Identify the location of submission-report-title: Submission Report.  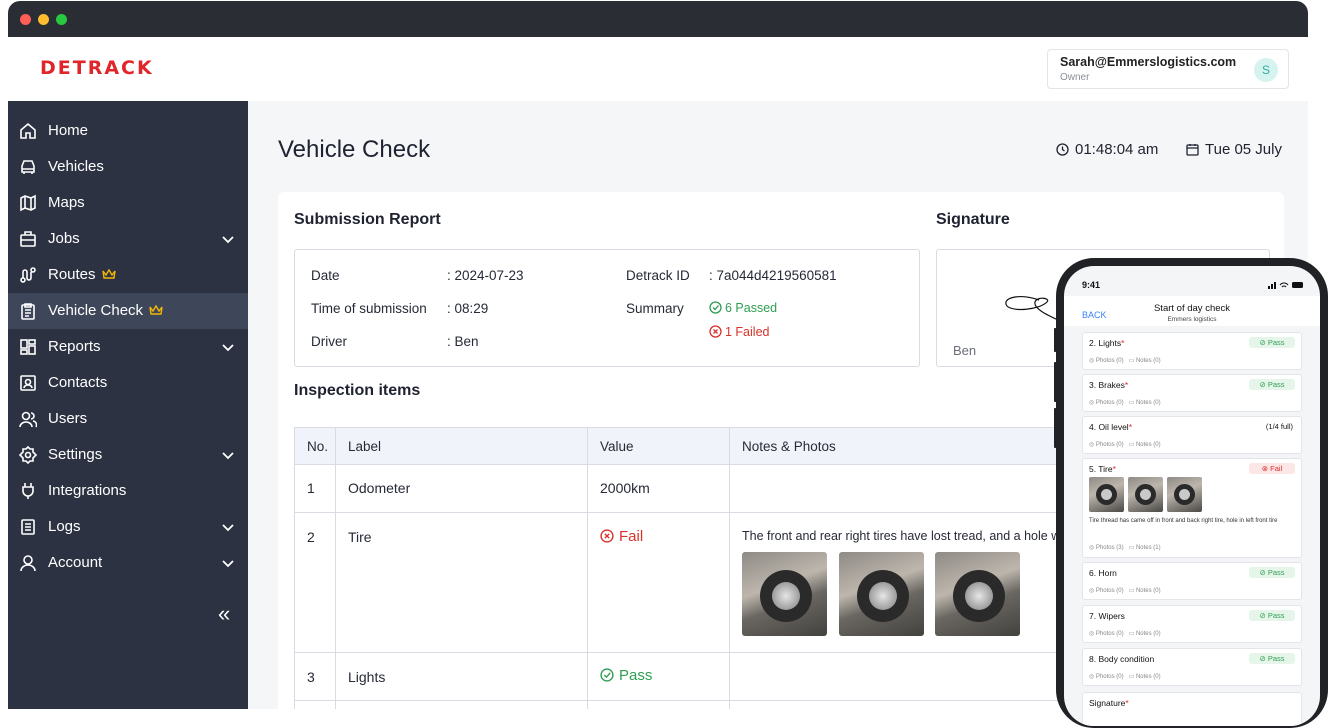
(367, 219).